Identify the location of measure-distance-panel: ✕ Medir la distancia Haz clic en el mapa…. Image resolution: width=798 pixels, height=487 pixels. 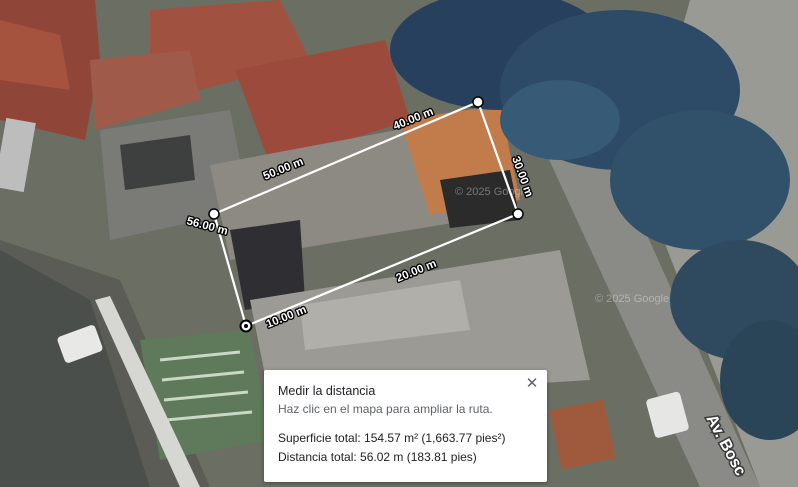
(405, 426).